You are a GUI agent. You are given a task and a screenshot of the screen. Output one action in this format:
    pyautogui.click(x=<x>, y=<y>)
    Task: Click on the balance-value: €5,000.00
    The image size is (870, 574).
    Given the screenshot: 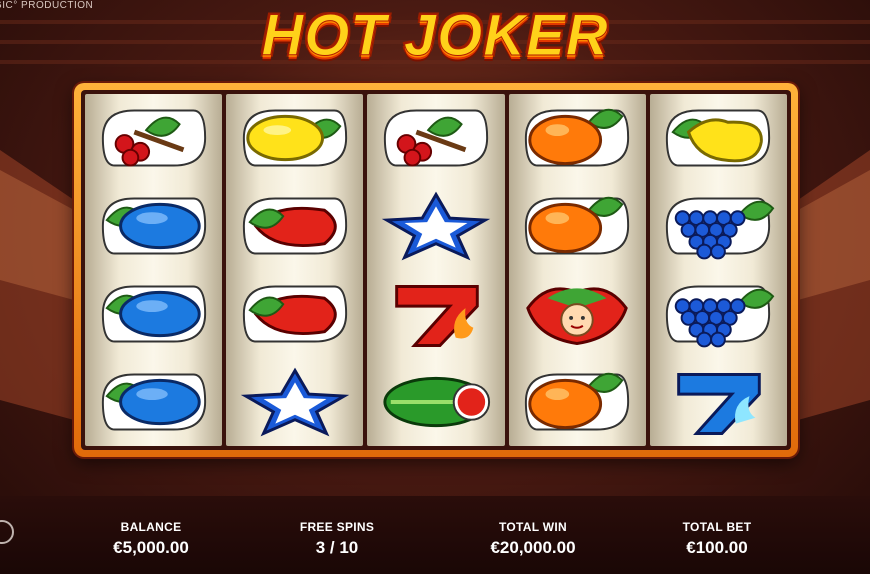 What is the action you would take?
    pyautogui.click(x=151, y=547)
    